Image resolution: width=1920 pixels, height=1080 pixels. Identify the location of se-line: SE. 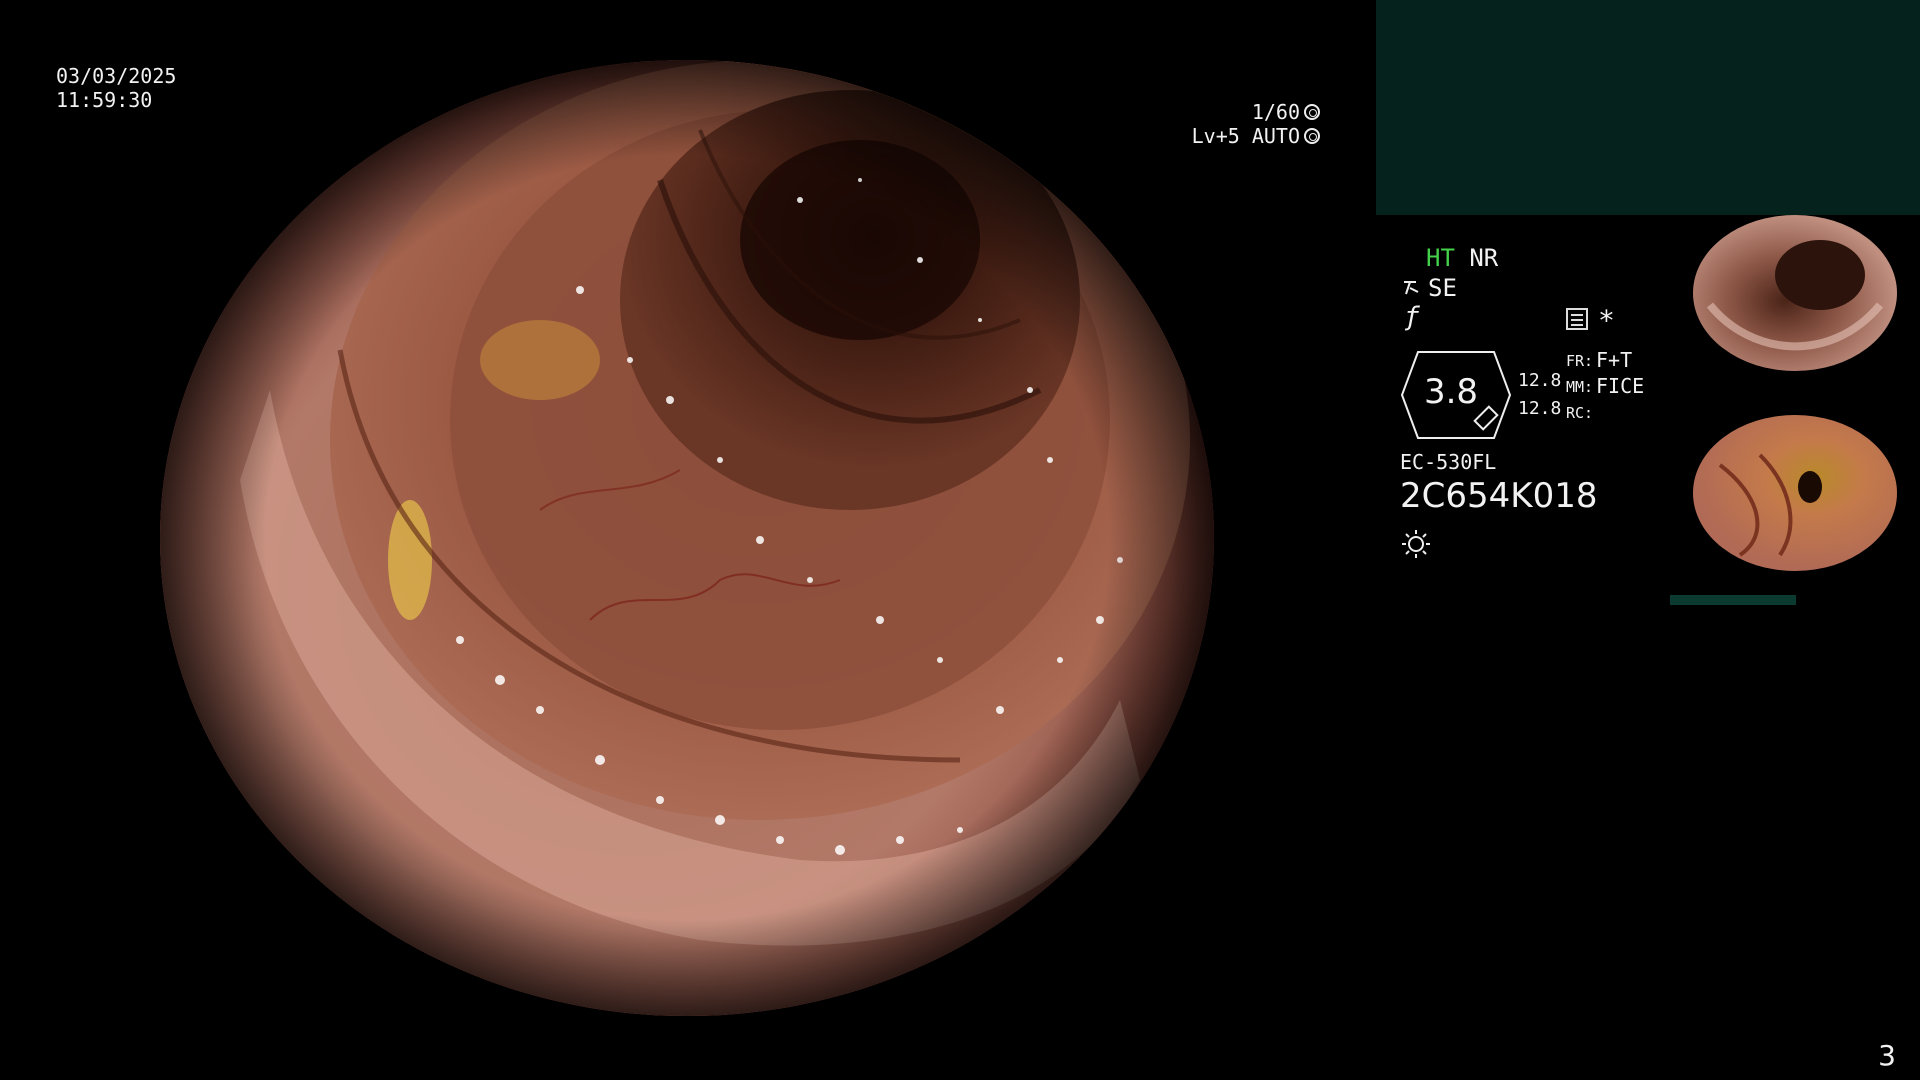
(1429, 288).